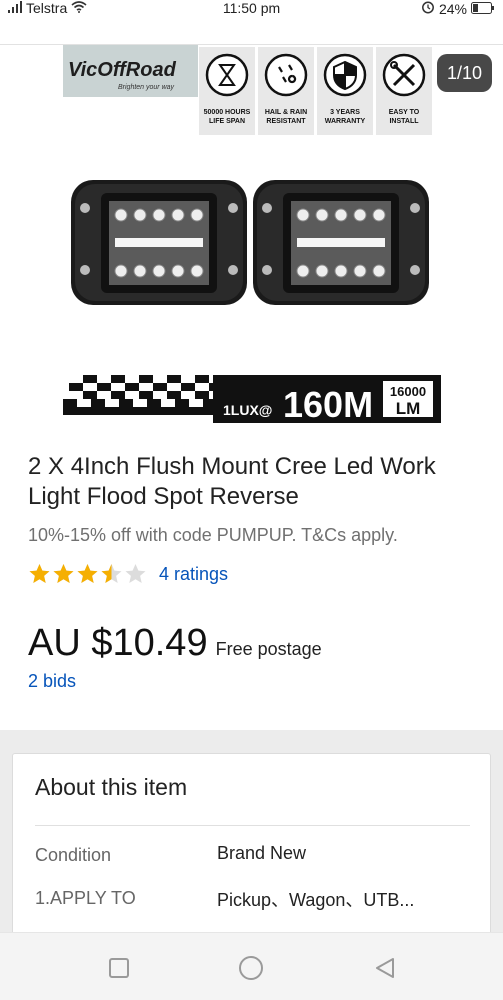  What do you see at coordinates (251, 9) in the screenshot?
I see `status-bar: Telstra 11:50 pm 24%` at bounding box center [251, 9].